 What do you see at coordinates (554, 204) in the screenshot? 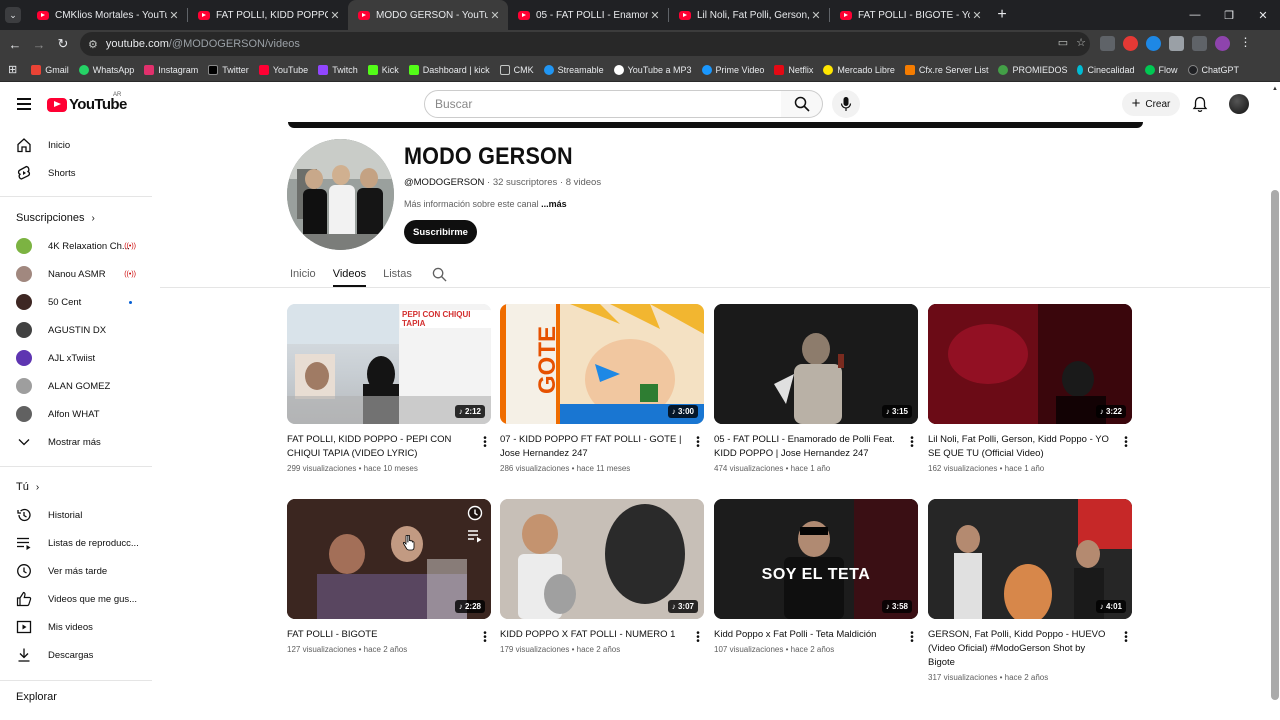
I see `more-link: ...más` at bounding box center [554, 204].